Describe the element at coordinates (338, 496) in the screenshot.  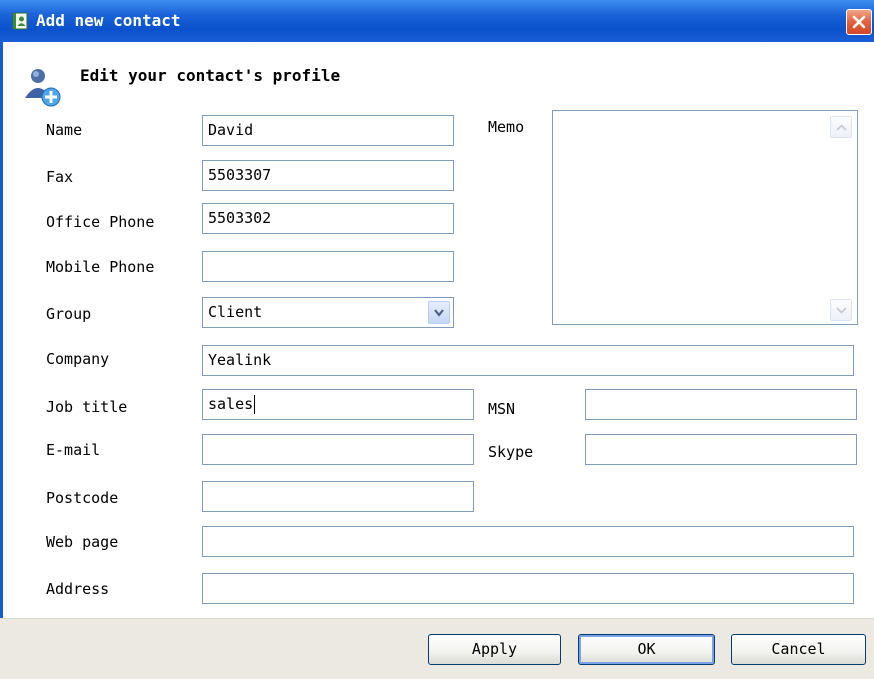
I see `postcode-input` at that location.